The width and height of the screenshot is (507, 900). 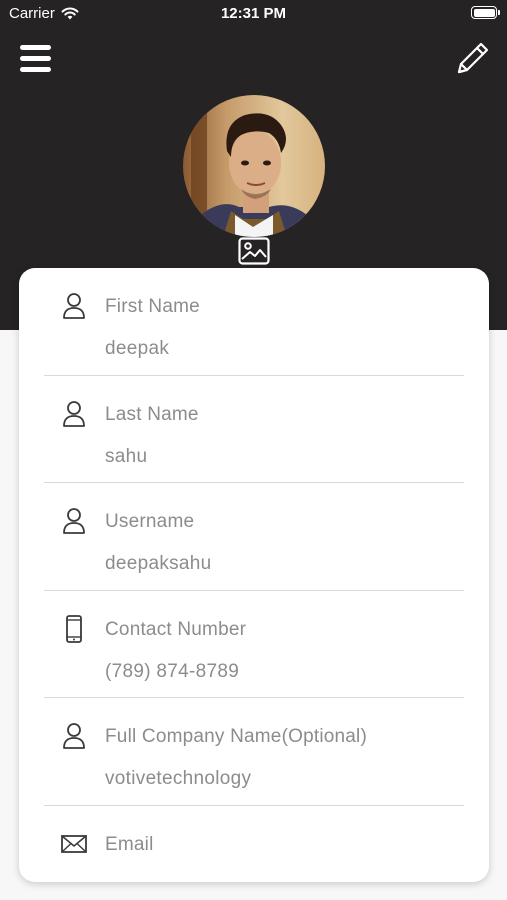 What do you see at coordinates (176, 629) in the screenshot?
I see `contact-number-label: Contact Number` at bounding box center [176, 629].